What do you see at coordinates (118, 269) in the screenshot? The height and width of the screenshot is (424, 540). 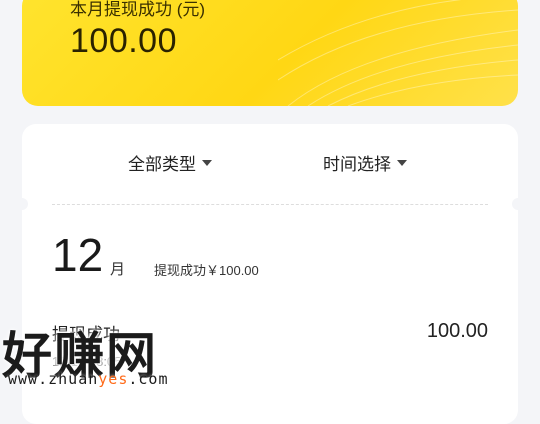 I see `month-unit: 月` at bounding box center [118, 269].